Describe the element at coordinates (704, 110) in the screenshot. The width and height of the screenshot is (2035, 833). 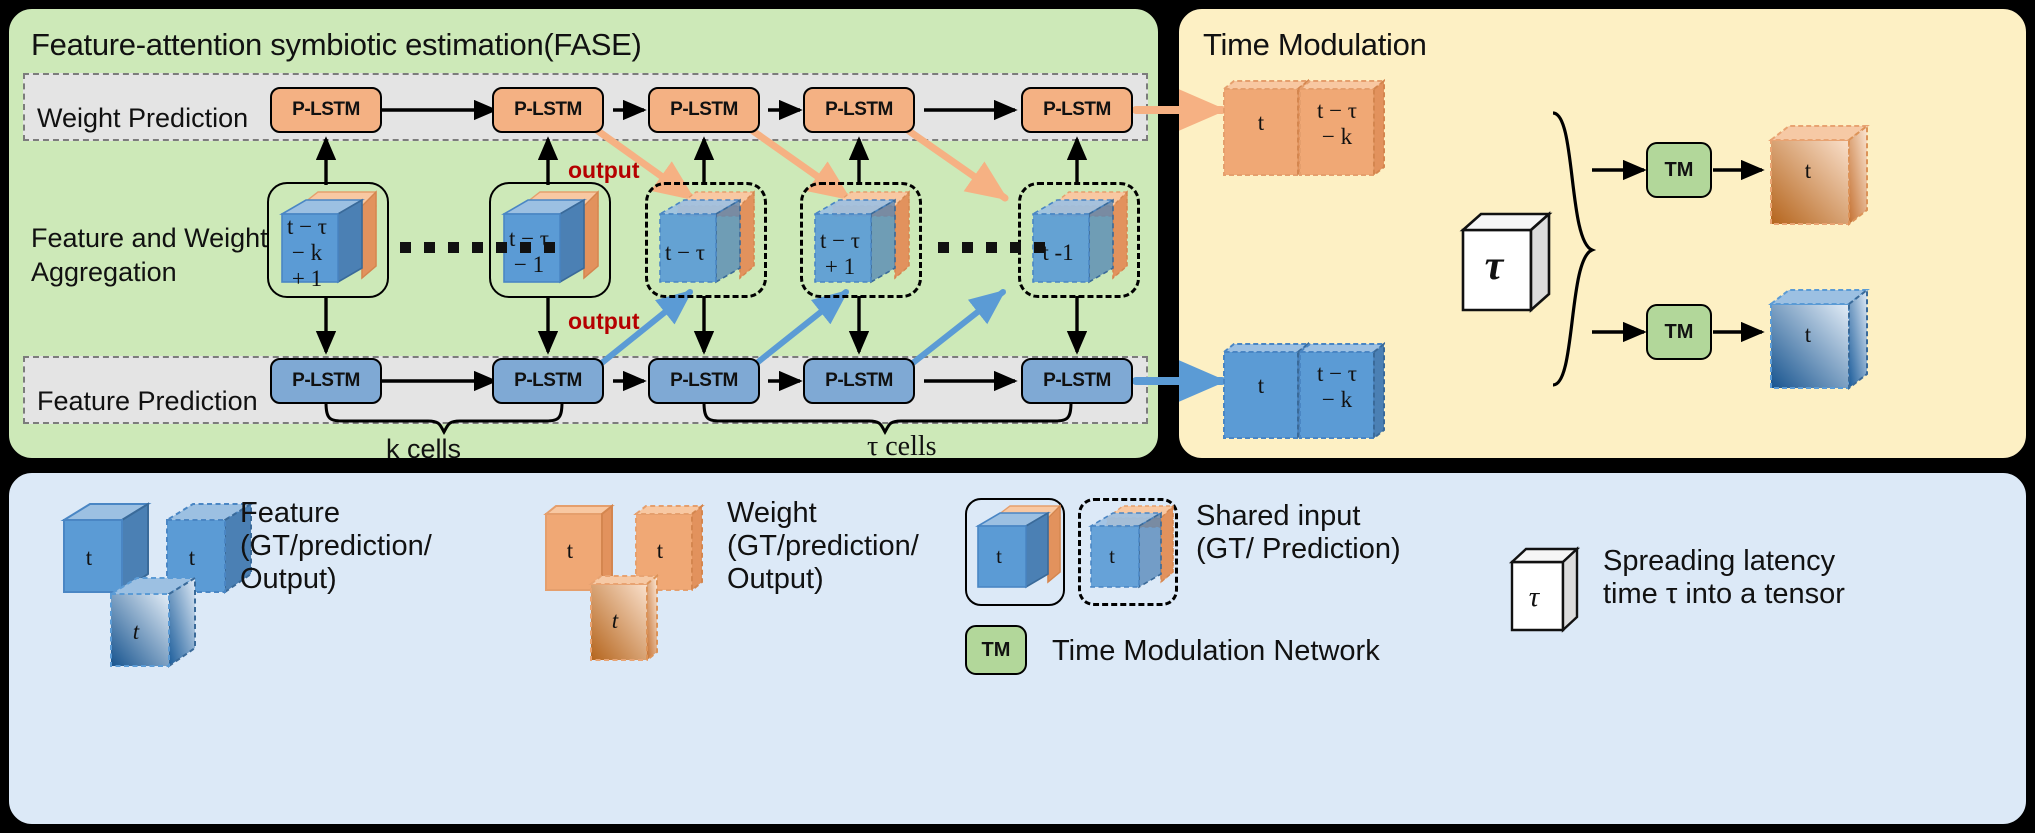
I see `weight-plstm-3: P-LSTM` at that location.